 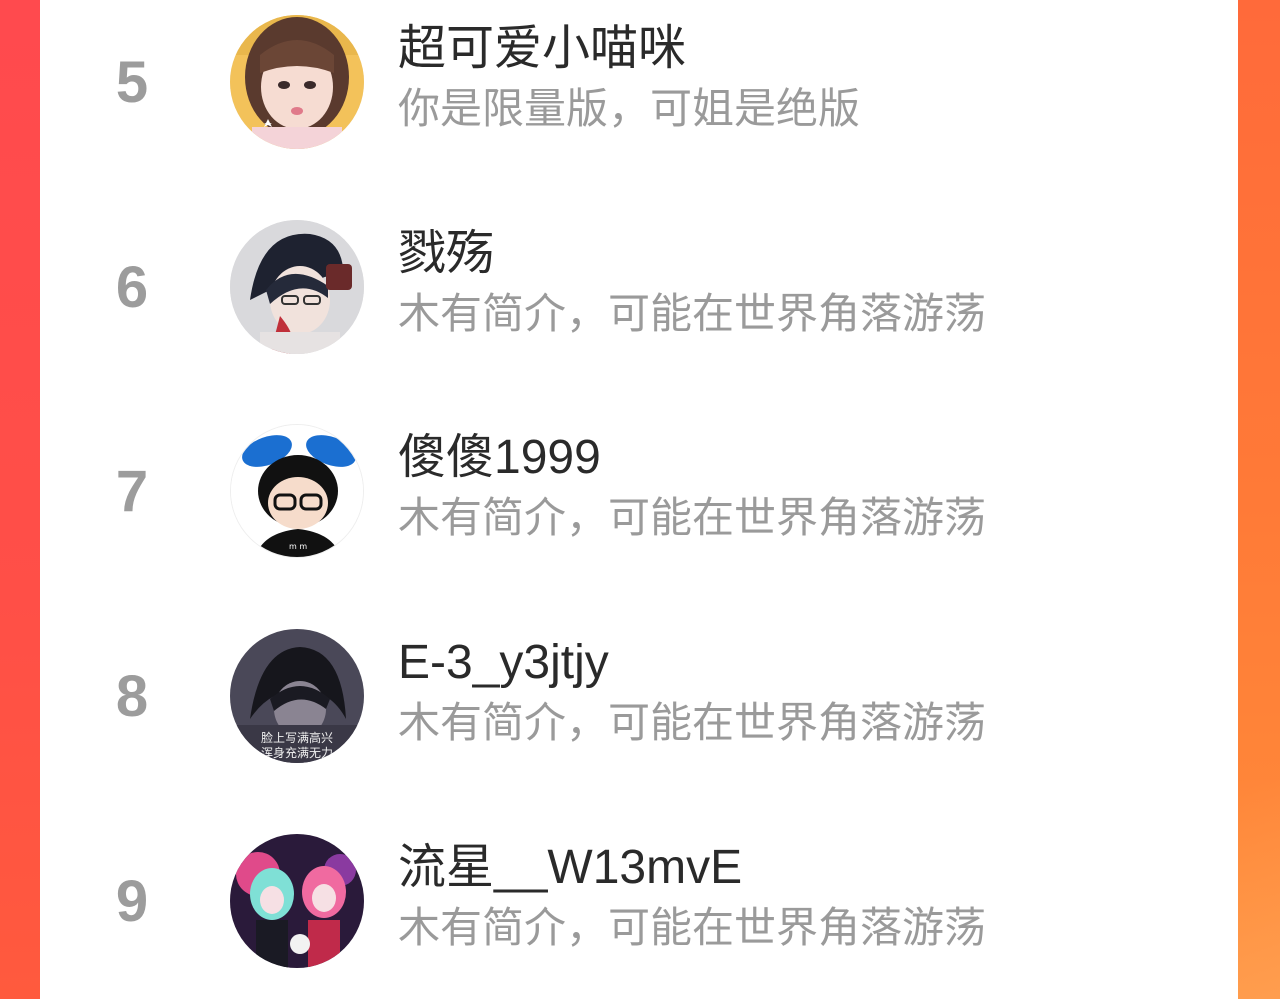 What do you see at coordinates (20, 499) in the screenshot?
I see `background-left-edge` at bounding box center [20, 499].